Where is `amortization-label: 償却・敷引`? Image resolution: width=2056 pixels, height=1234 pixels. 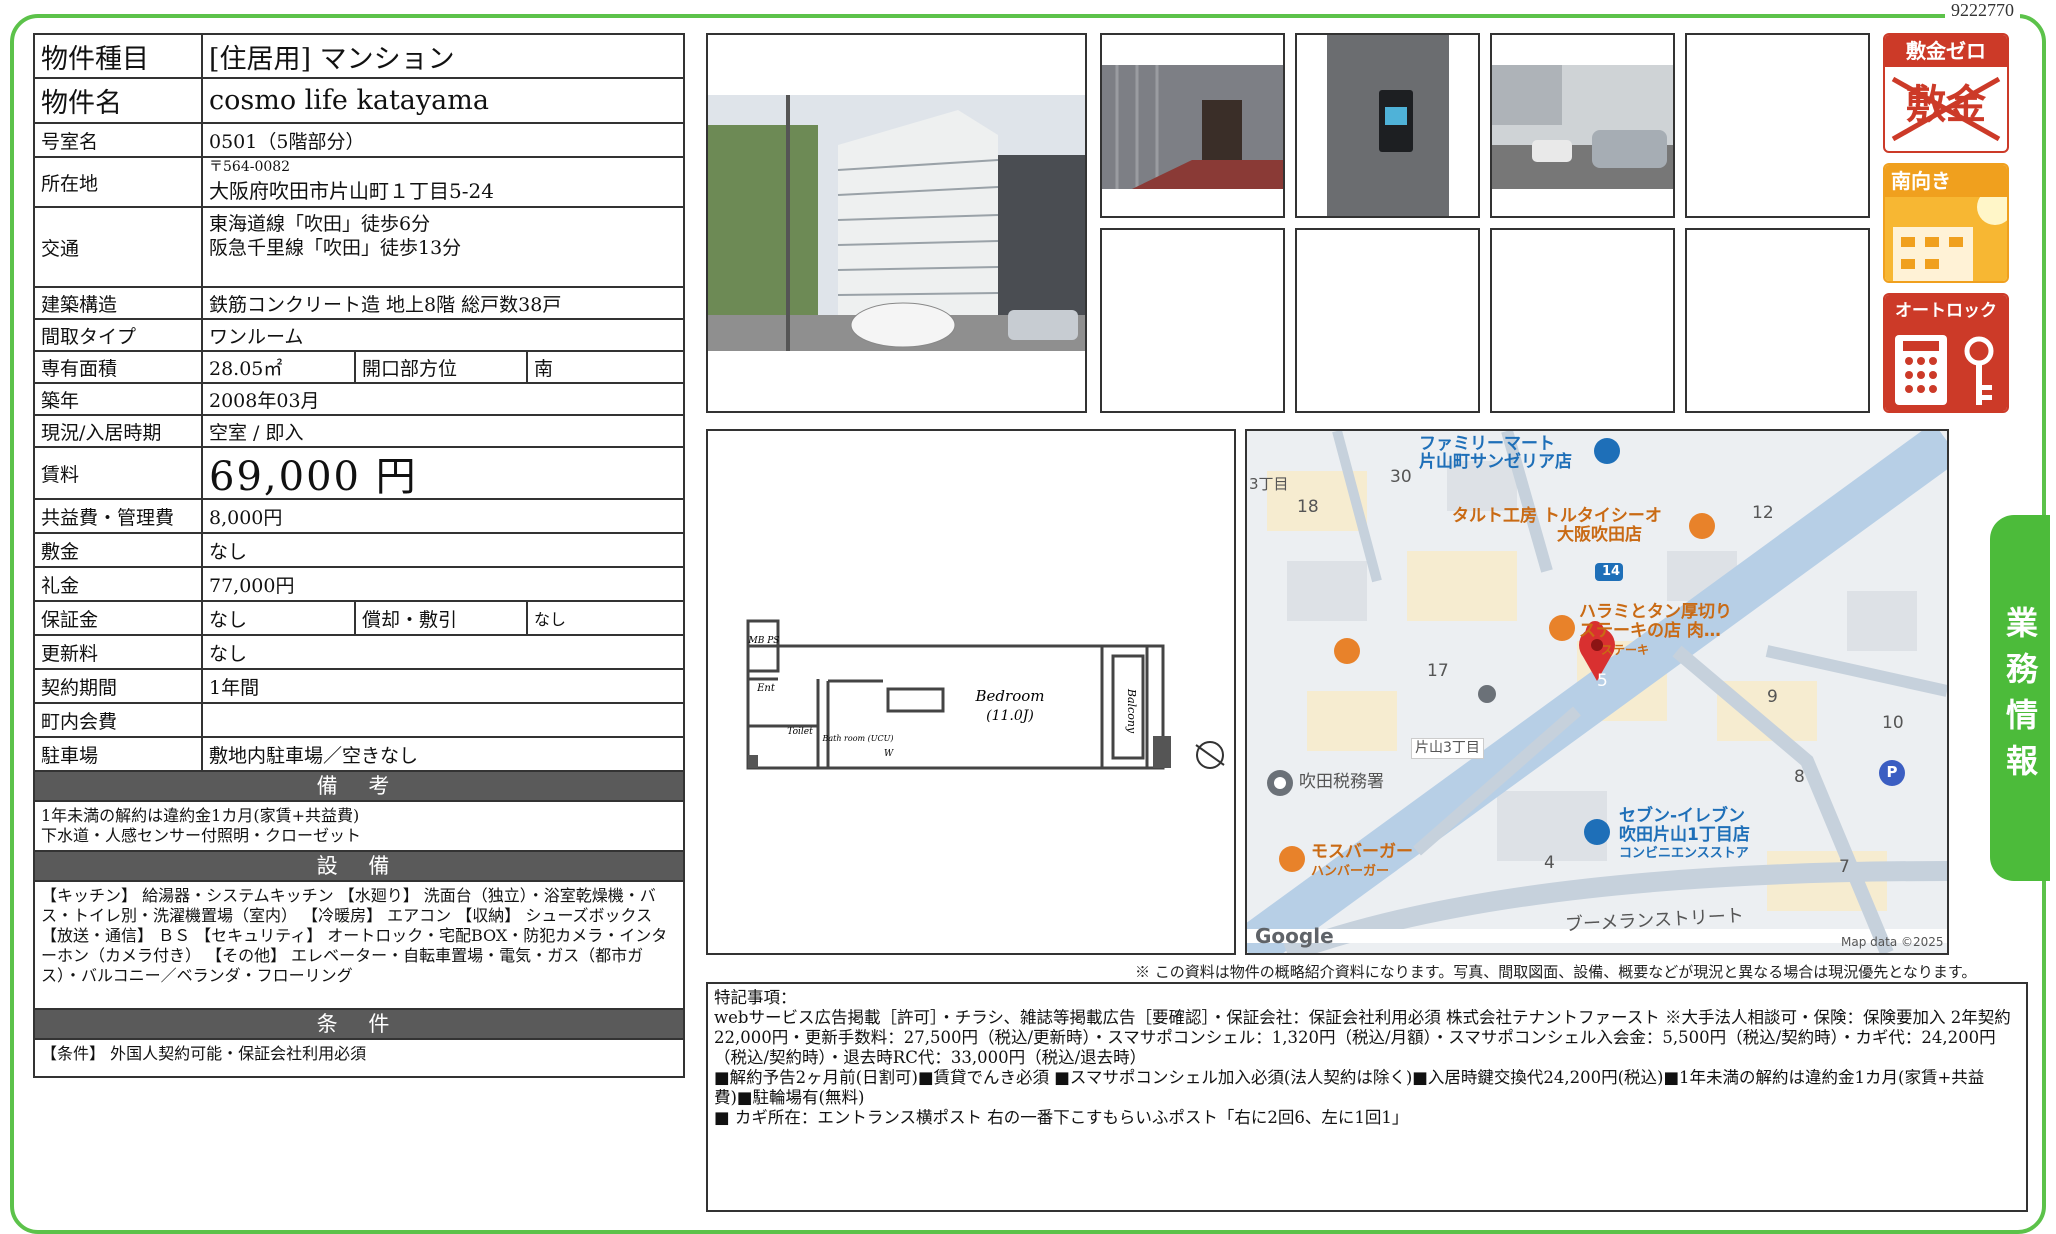 amortization-label: 償却・敷引 is located at coordinates (442, 618).